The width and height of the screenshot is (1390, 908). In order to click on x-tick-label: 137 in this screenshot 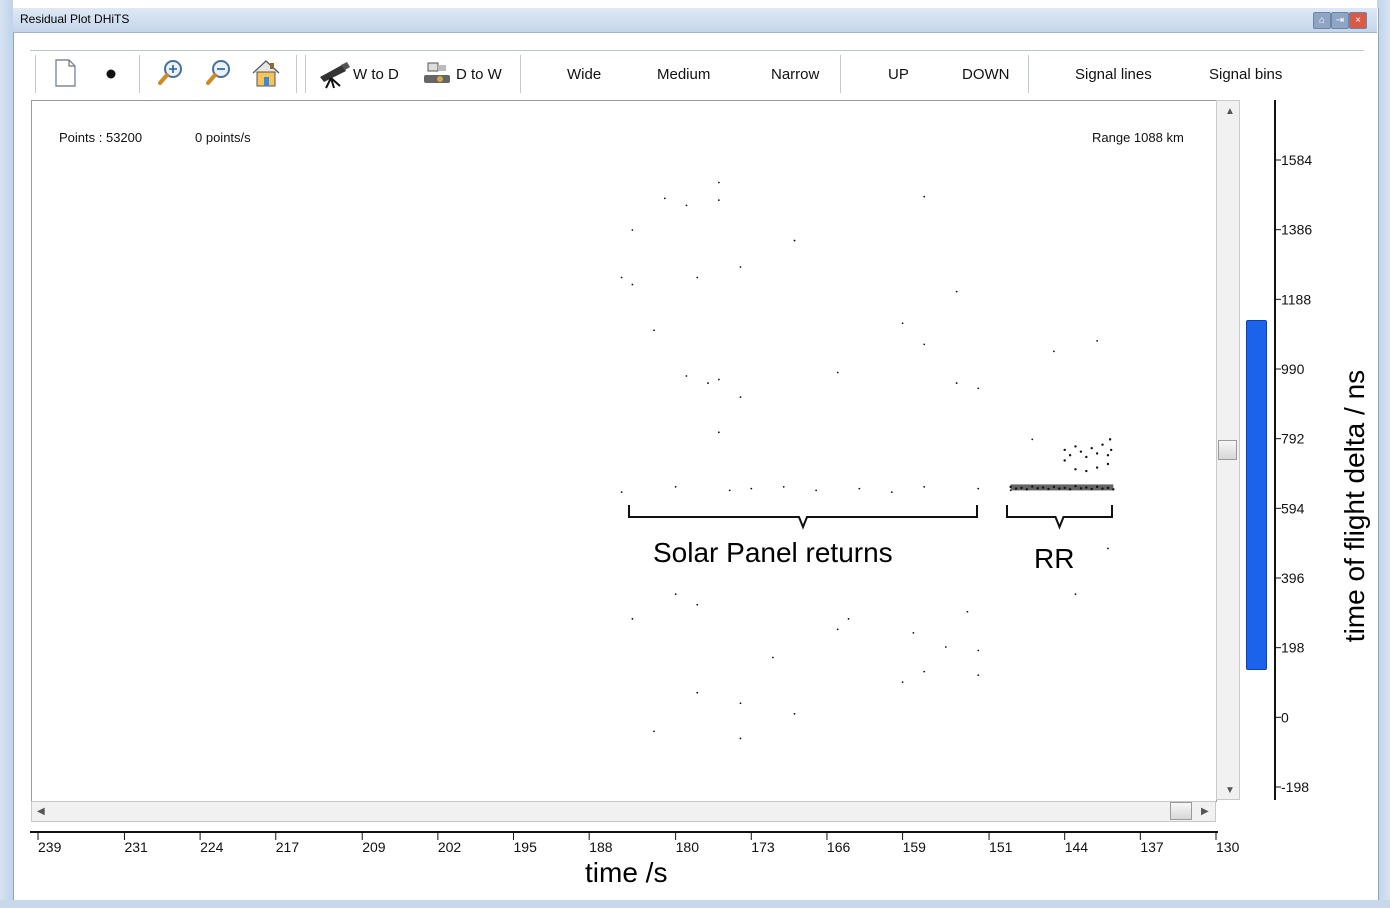, I will do `click(1152, 847)`.